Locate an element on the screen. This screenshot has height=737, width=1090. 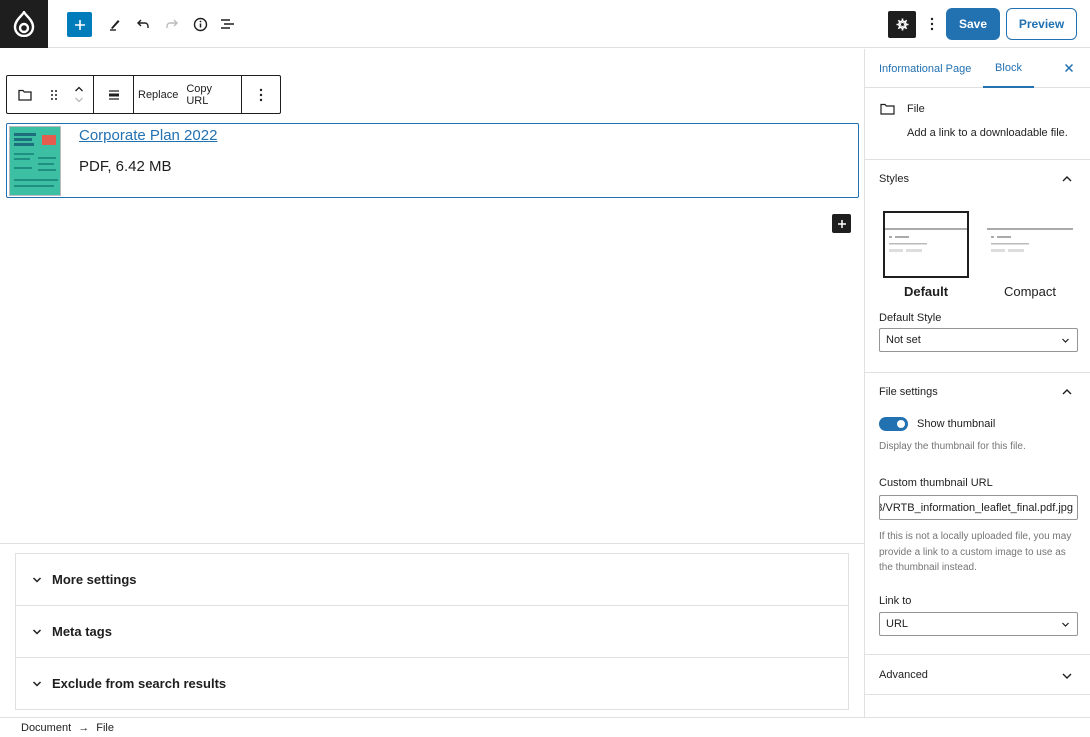
block-toolbar: Replace Copy URL is located at coordinates (143, 94).